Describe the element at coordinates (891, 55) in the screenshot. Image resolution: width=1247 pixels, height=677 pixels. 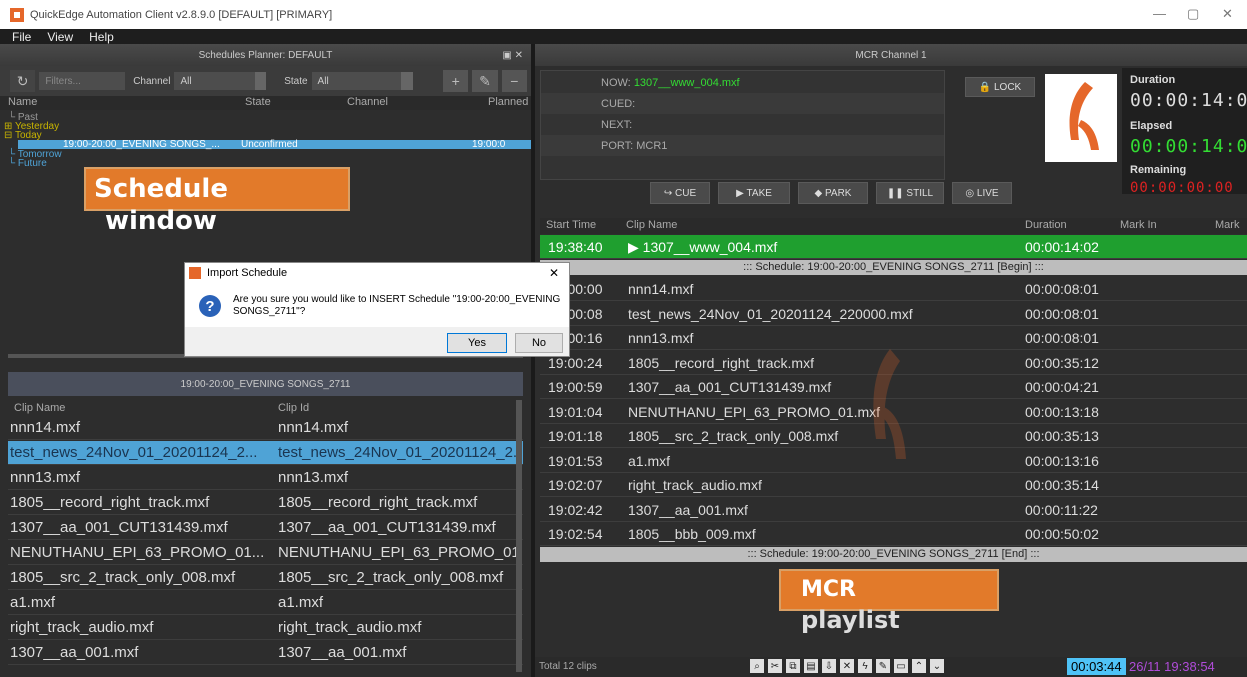
I see `mcr-channel-header: MCR Channel 1` at that location.